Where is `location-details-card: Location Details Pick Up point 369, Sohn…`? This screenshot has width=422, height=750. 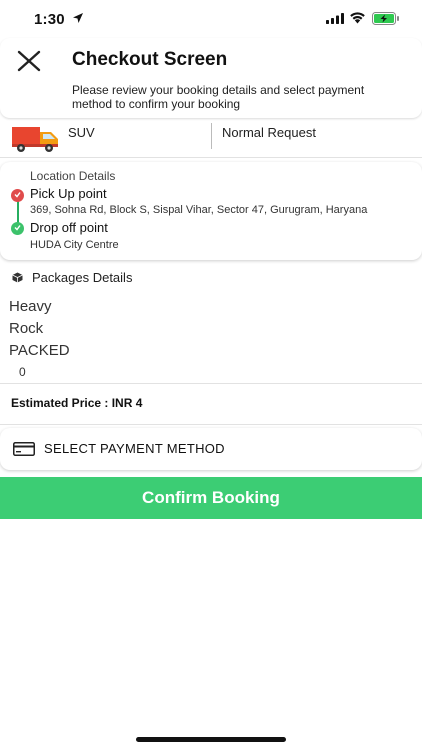 location-details-card: Location Details Pick Up point 369, Sohn… is located at coordinates (211, 211).